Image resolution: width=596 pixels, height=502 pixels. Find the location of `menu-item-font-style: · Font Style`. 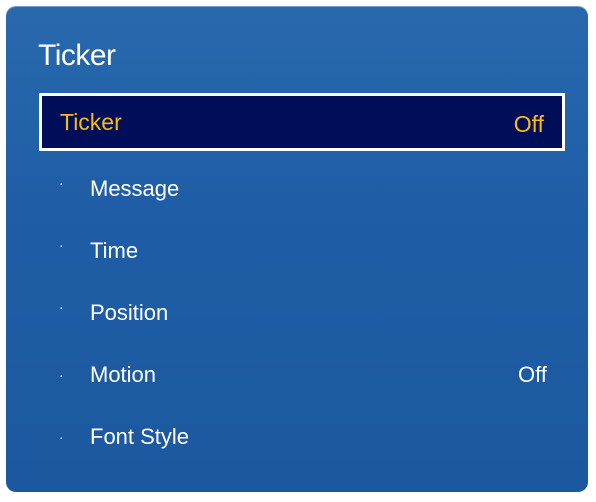

menu-item-font-style: · Font Style is located at coordinates (302, 439).